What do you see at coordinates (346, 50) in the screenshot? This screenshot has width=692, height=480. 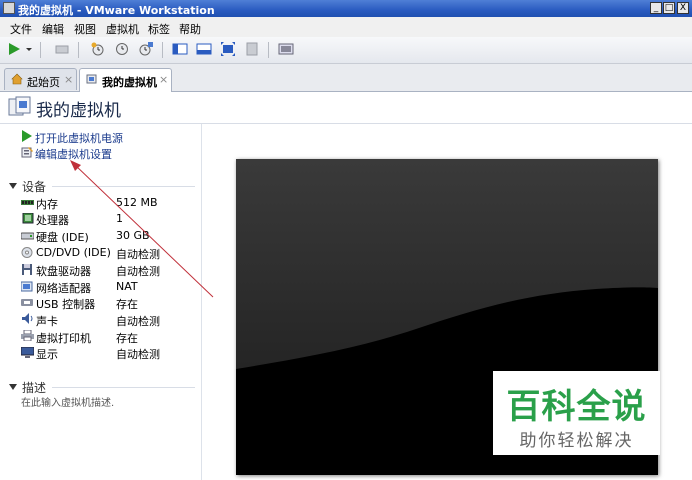 I see `toolbar` at bounding box center [346, 50].